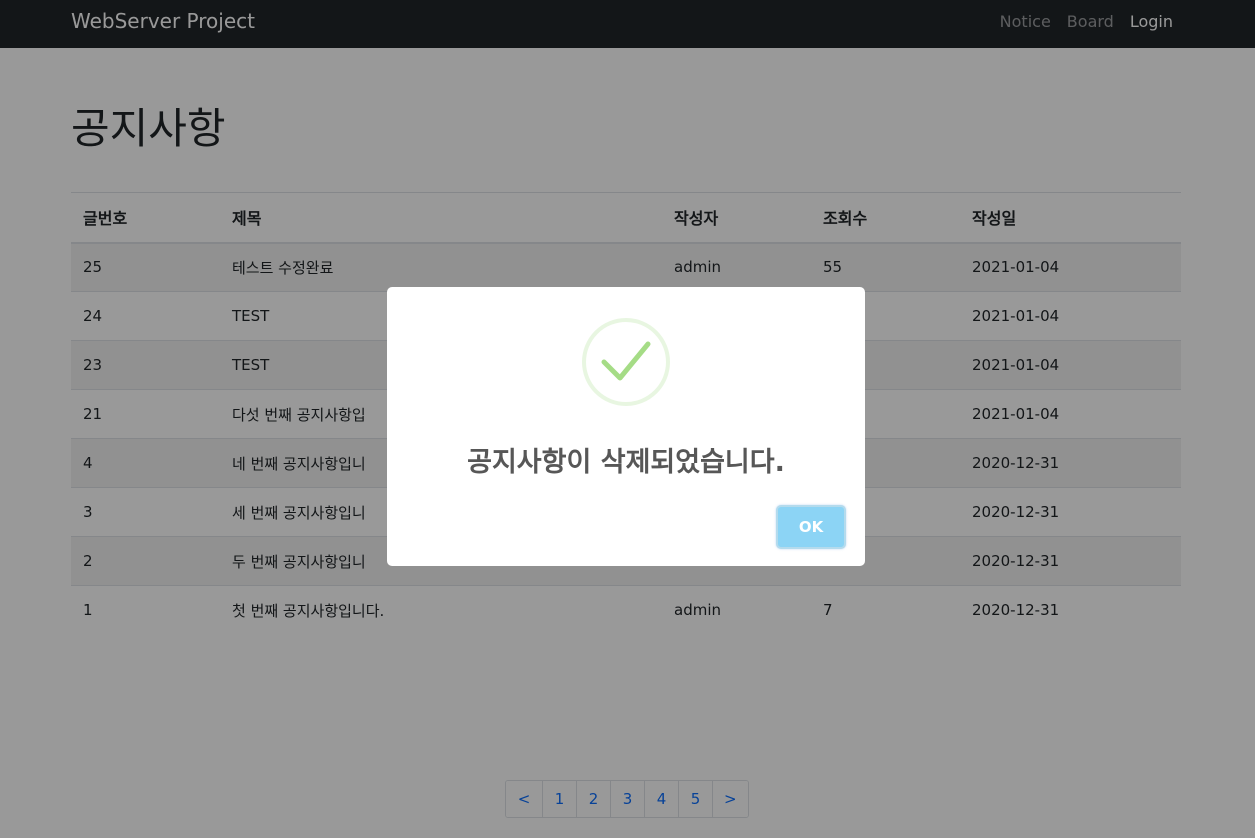 This screenshot has width=1255, height=838. Describe the element at coordinates (626, 362) in the screenshot. I see `checkmark-icon` at that location.